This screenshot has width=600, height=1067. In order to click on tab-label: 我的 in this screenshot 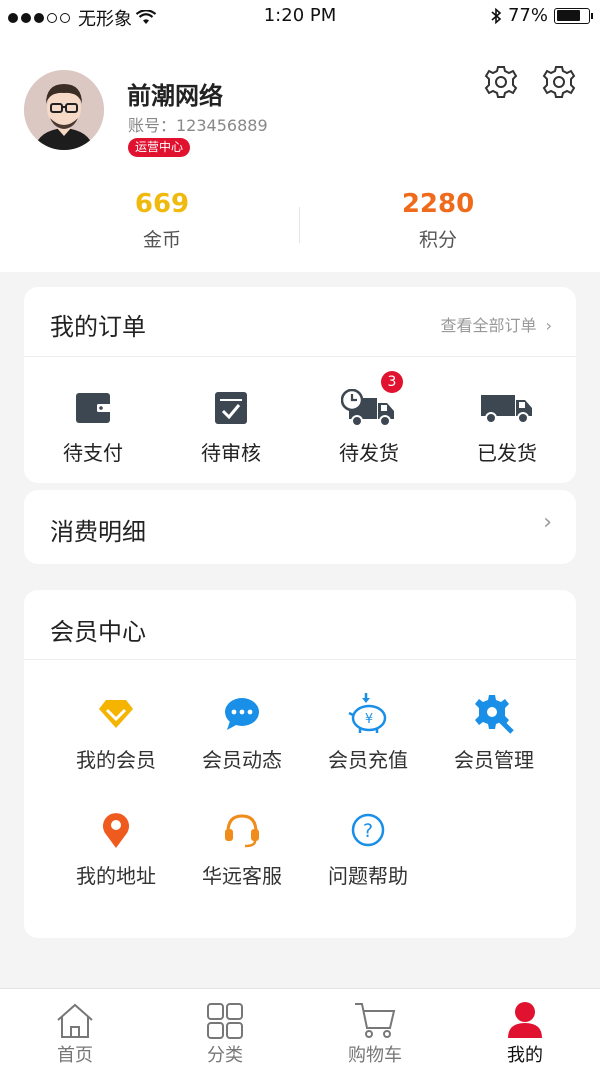, I will do `click(525, 1055)`.